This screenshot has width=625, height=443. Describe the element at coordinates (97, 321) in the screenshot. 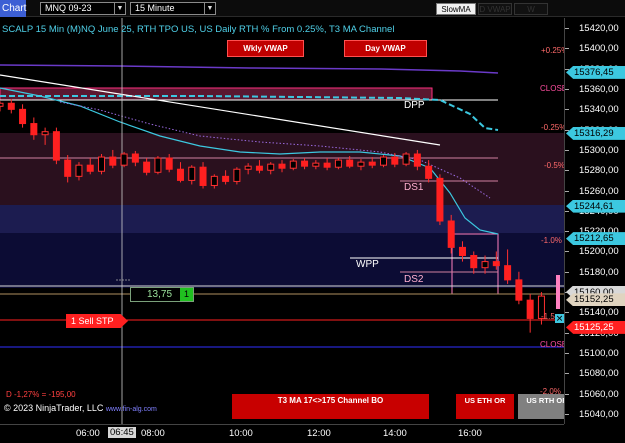

I see `sell-stop-order-tag: 1 Sell STP` at that location.